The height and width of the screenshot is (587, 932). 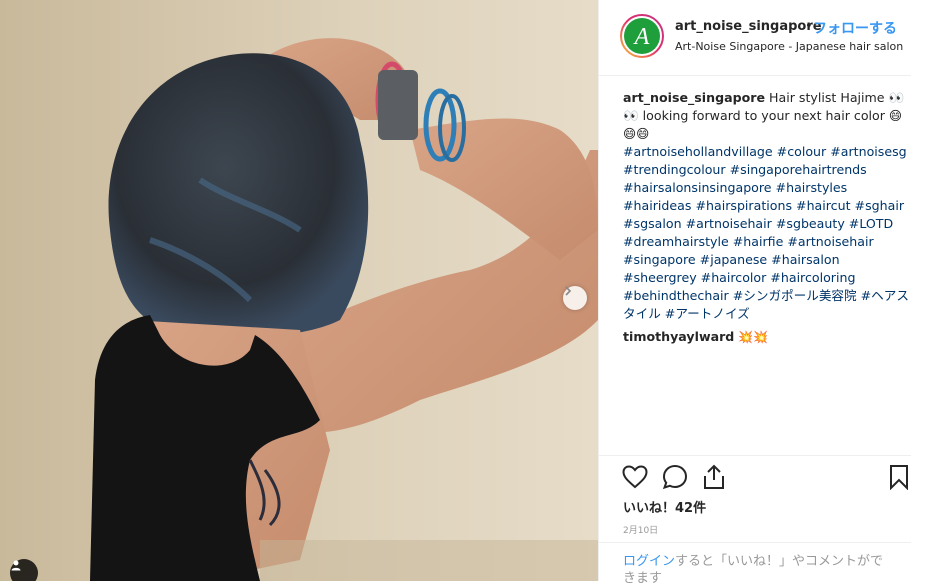 I want to click on comment-item: timothyaylward 💥💥, so click(x=768, y=337).